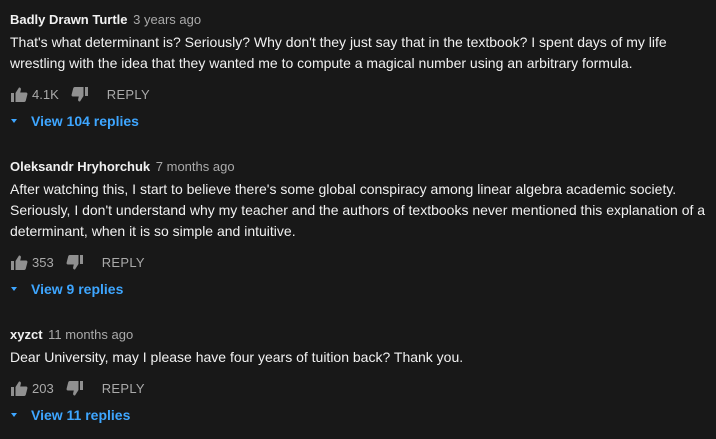 The image size is (716, 439). Describe the element at coordinates (43, 262) in the screenshot. I see `like-count: 353` at that location.